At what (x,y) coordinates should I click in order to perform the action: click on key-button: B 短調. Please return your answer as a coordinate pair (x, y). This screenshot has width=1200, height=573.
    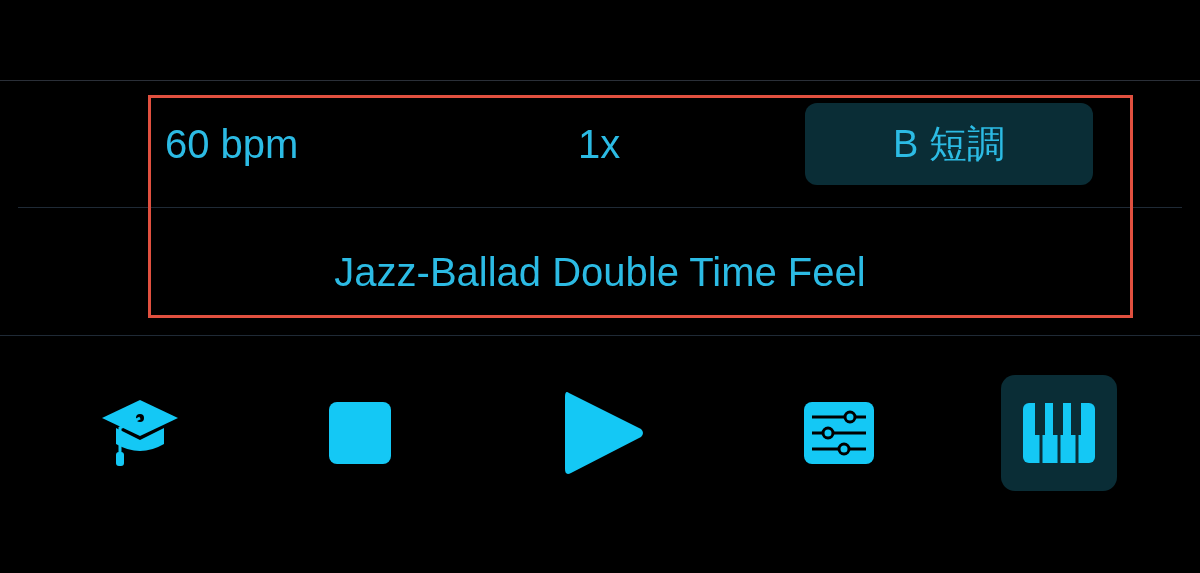
    Looking at the image, I should click on (949, 144).